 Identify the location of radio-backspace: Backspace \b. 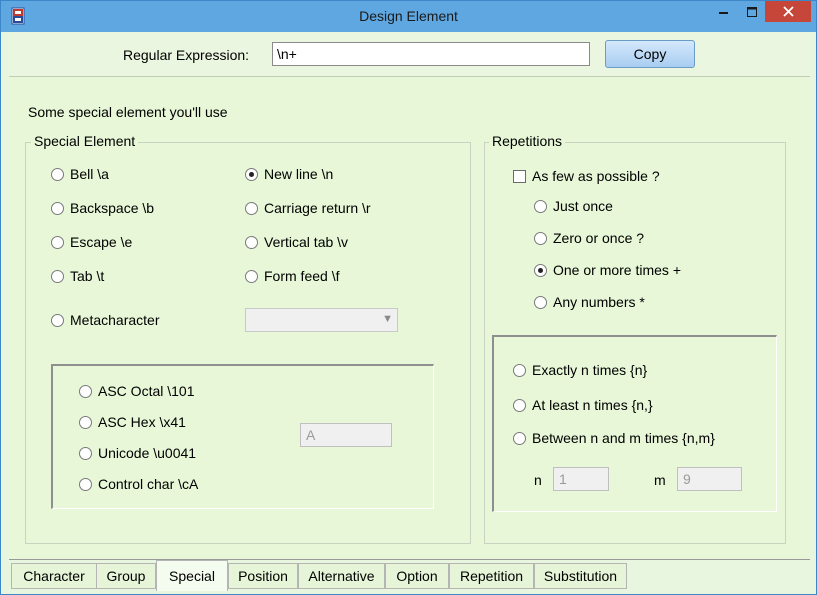
(102, 208).